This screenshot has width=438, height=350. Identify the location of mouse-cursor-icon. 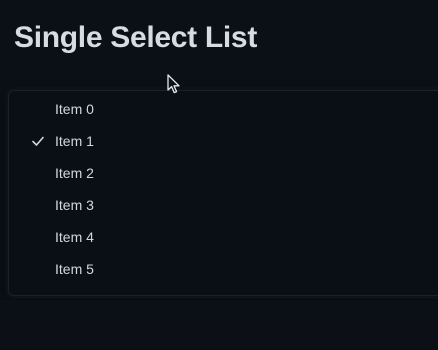
(173, 84).